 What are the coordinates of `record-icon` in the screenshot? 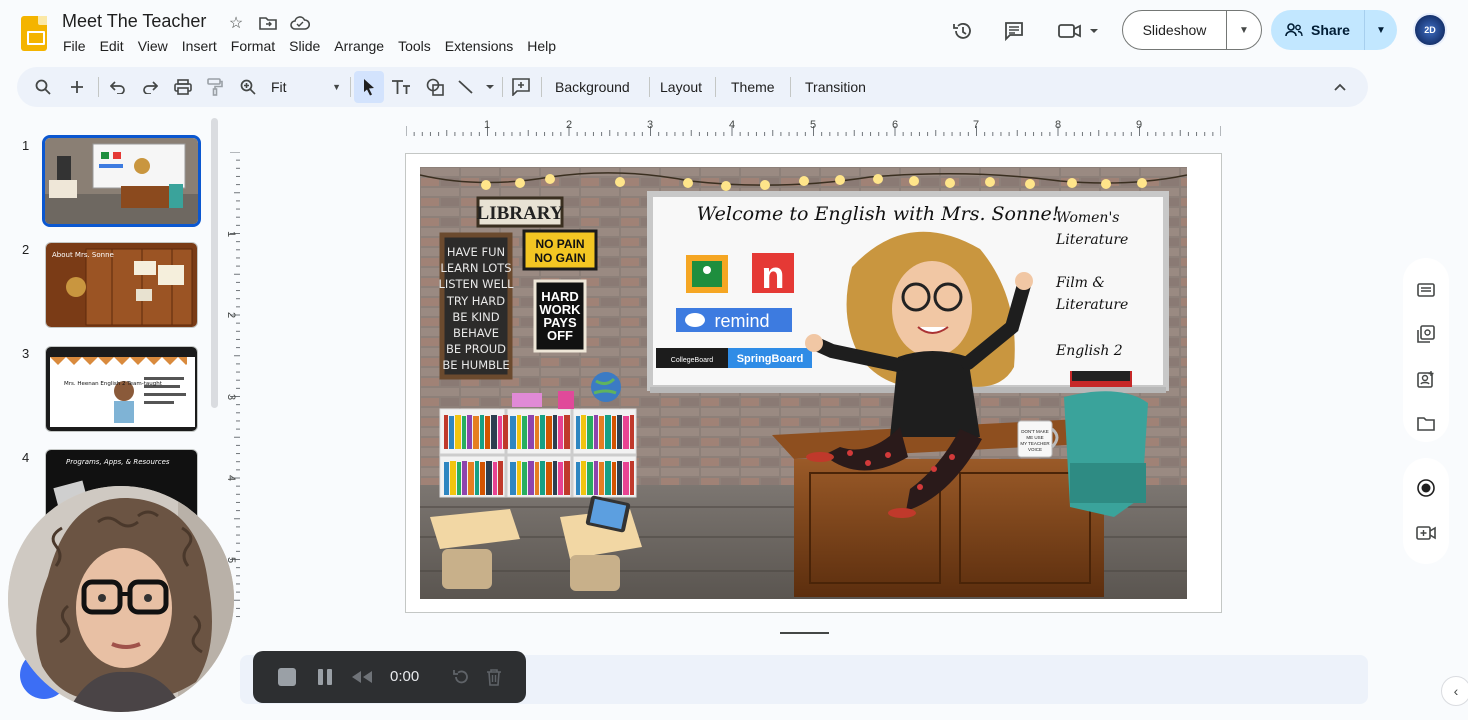 It's located at (1426, 488).